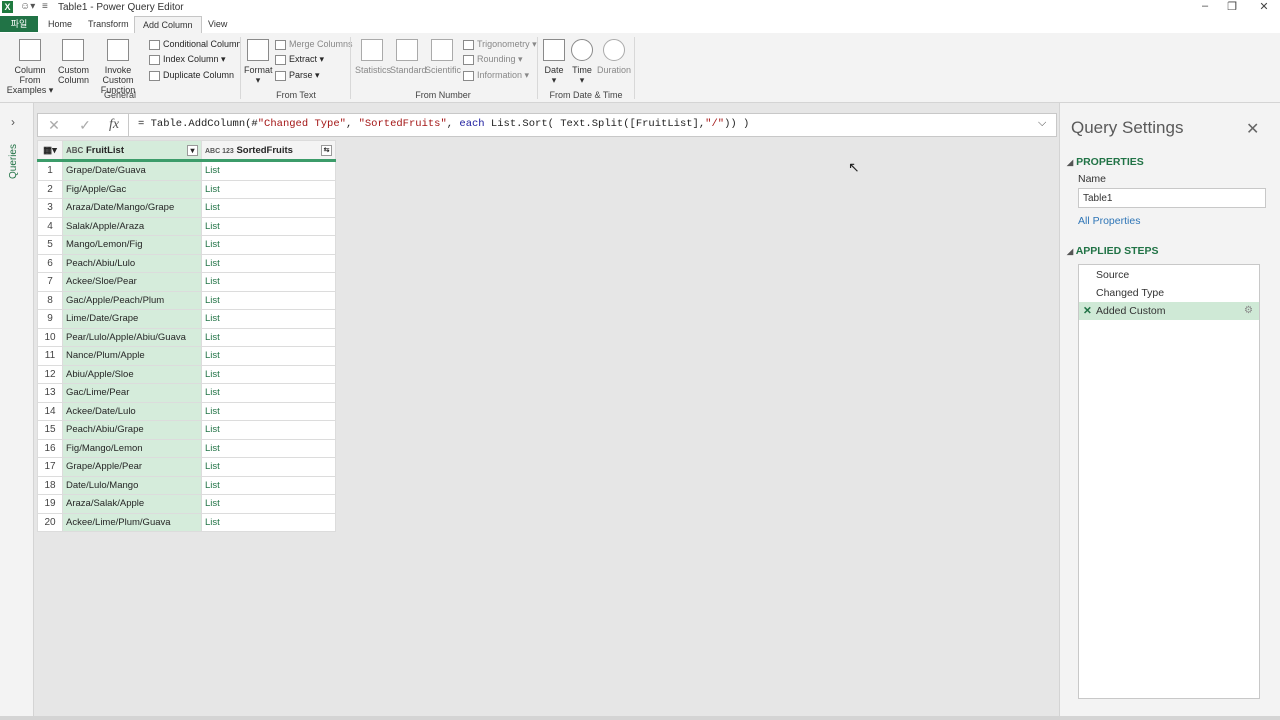  Describe the element at coordinates (132, 300) in the screenshot. I see `fruitlist-cell: Gac/Apple/Peach/Plum` at that location.